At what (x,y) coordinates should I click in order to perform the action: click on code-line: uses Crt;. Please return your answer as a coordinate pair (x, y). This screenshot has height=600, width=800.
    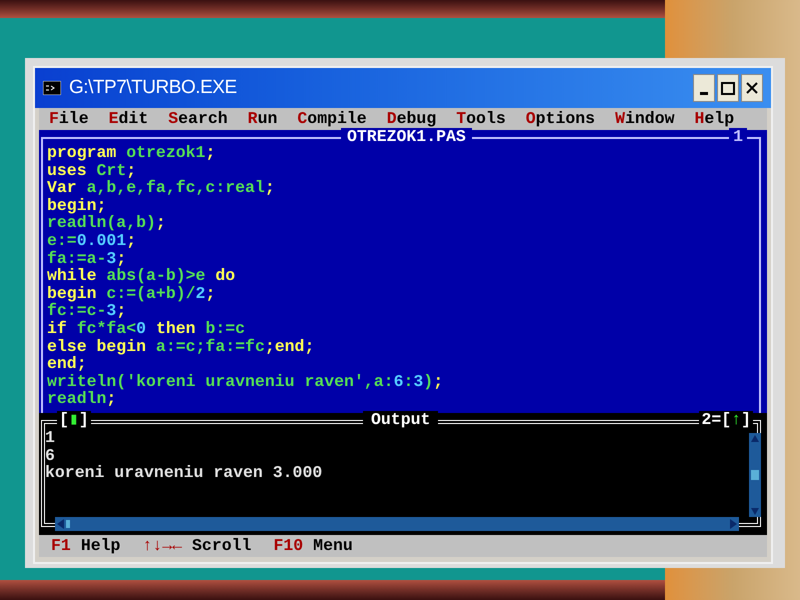
    Looking at the image, I should click on (91, 171).